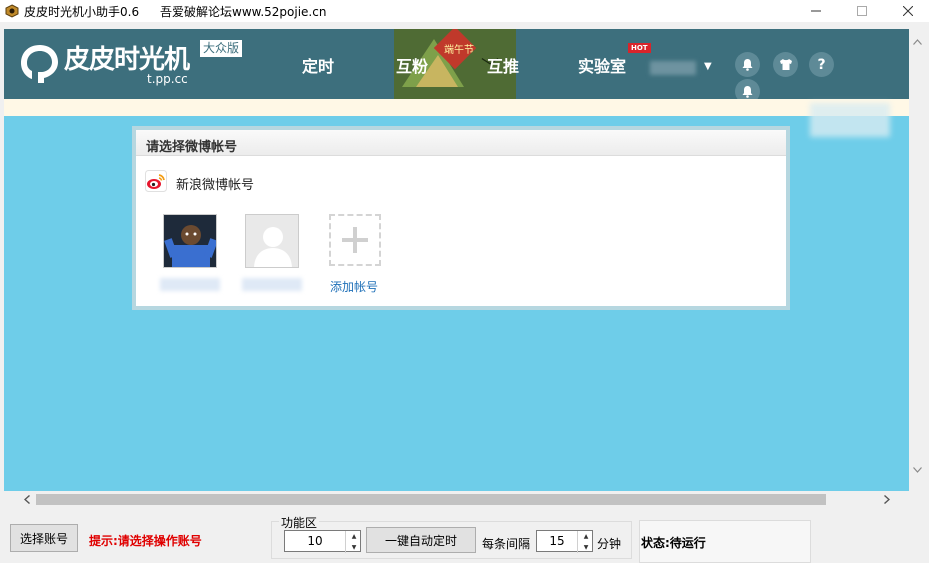 This screenshot has width=929, height=563. Describe the element at coordinates (167, 79) in the screenshot. I see `site-domain: t.pp.cc` at that location.